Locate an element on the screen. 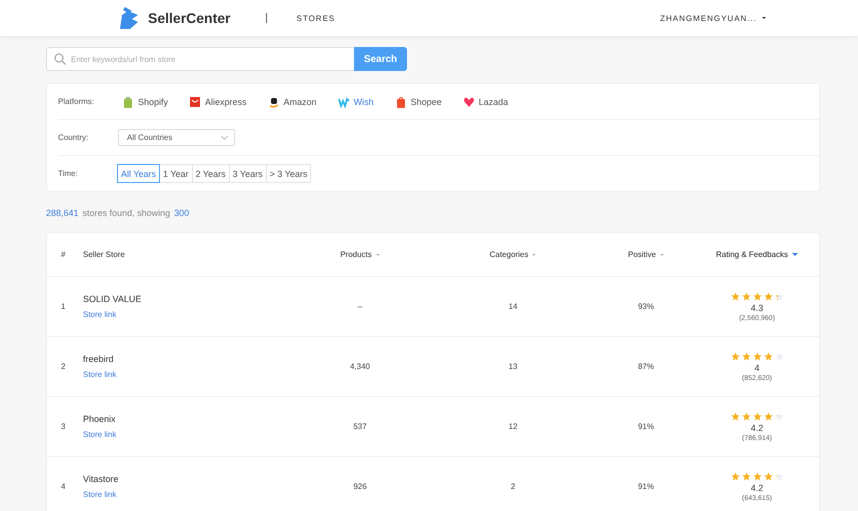  time-option: > 3 Years is located at coordinates (289, 173).